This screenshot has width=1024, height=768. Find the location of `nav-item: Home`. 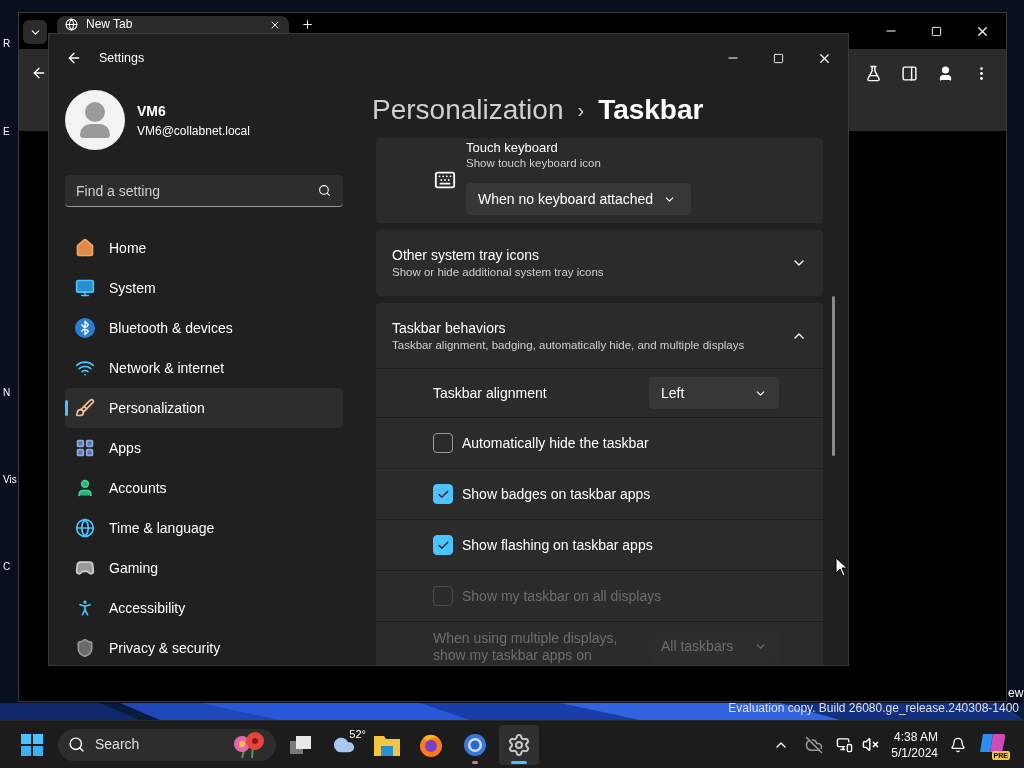

nav-item: Home is located at coordinates (204, 248).